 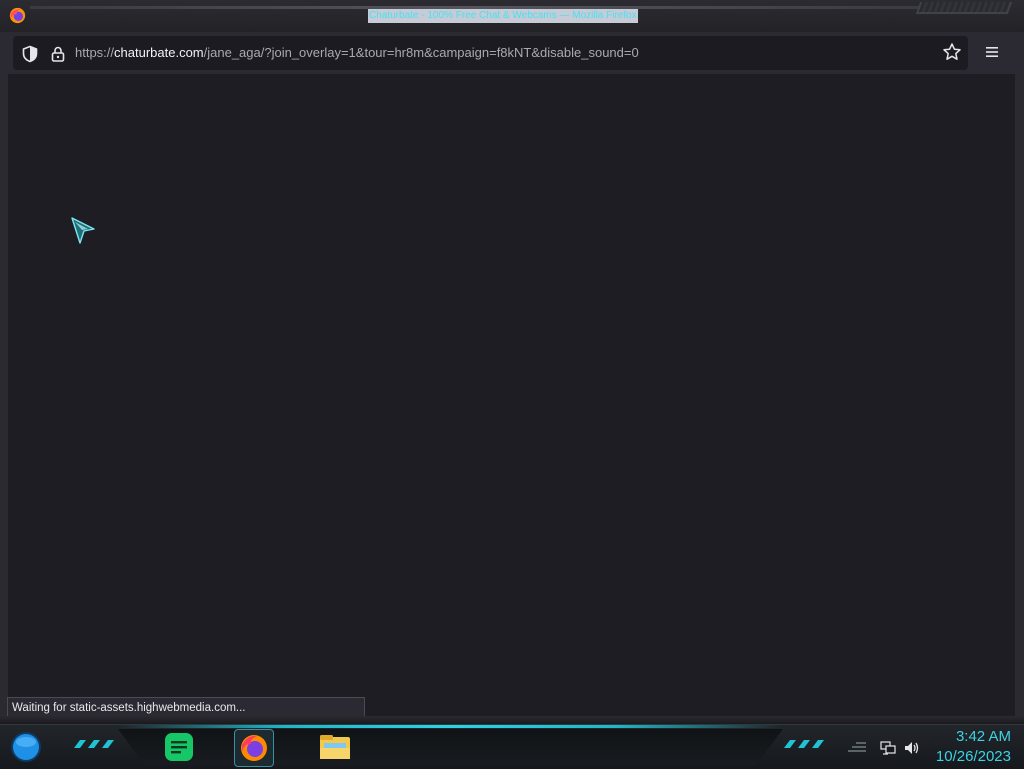 What do you see at coordinates (335, 747) in the screenshot?
I see `file-explorer-app-icon` at bounding box center [335, 747].